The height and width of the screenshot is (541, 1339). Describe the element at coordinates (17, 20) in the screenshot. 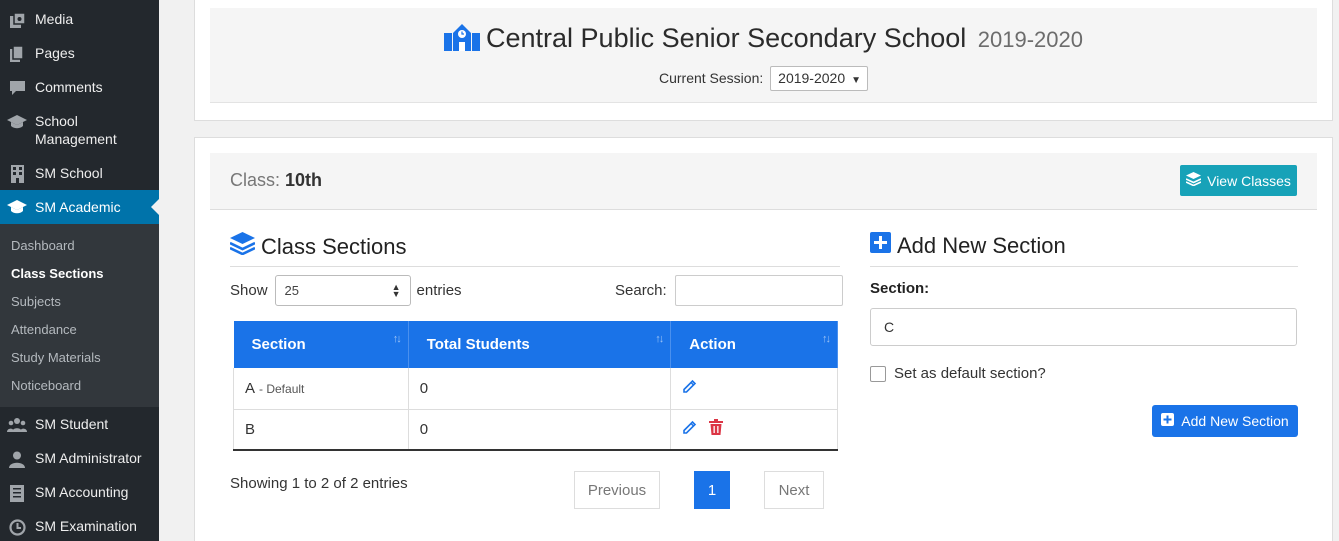

I see `media-icon` at that location.